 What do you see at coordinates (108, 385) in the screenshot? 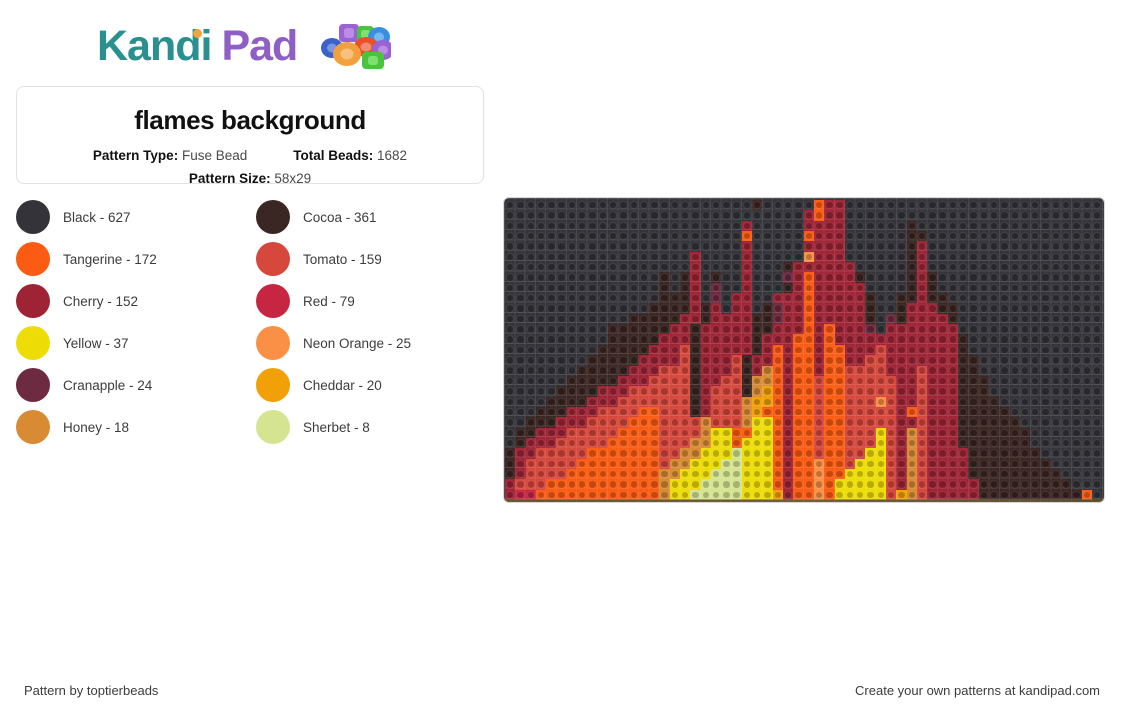
I see `legend-color-label: Cranapple - 24` at bounding box center [108, 385].